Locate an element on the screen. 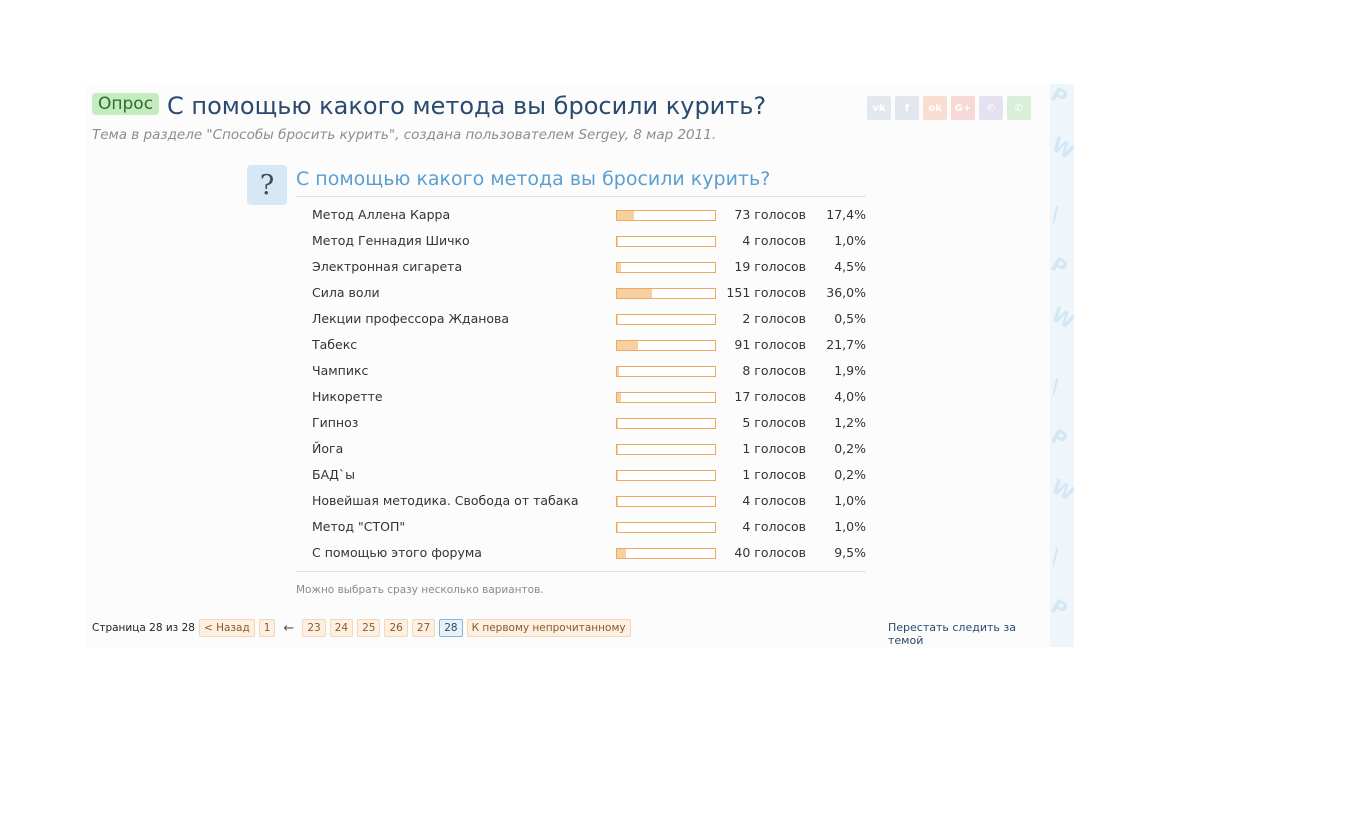 The image size is (1345, 816). poll-option-label: Гипноз is located at coordinates (335, 422).